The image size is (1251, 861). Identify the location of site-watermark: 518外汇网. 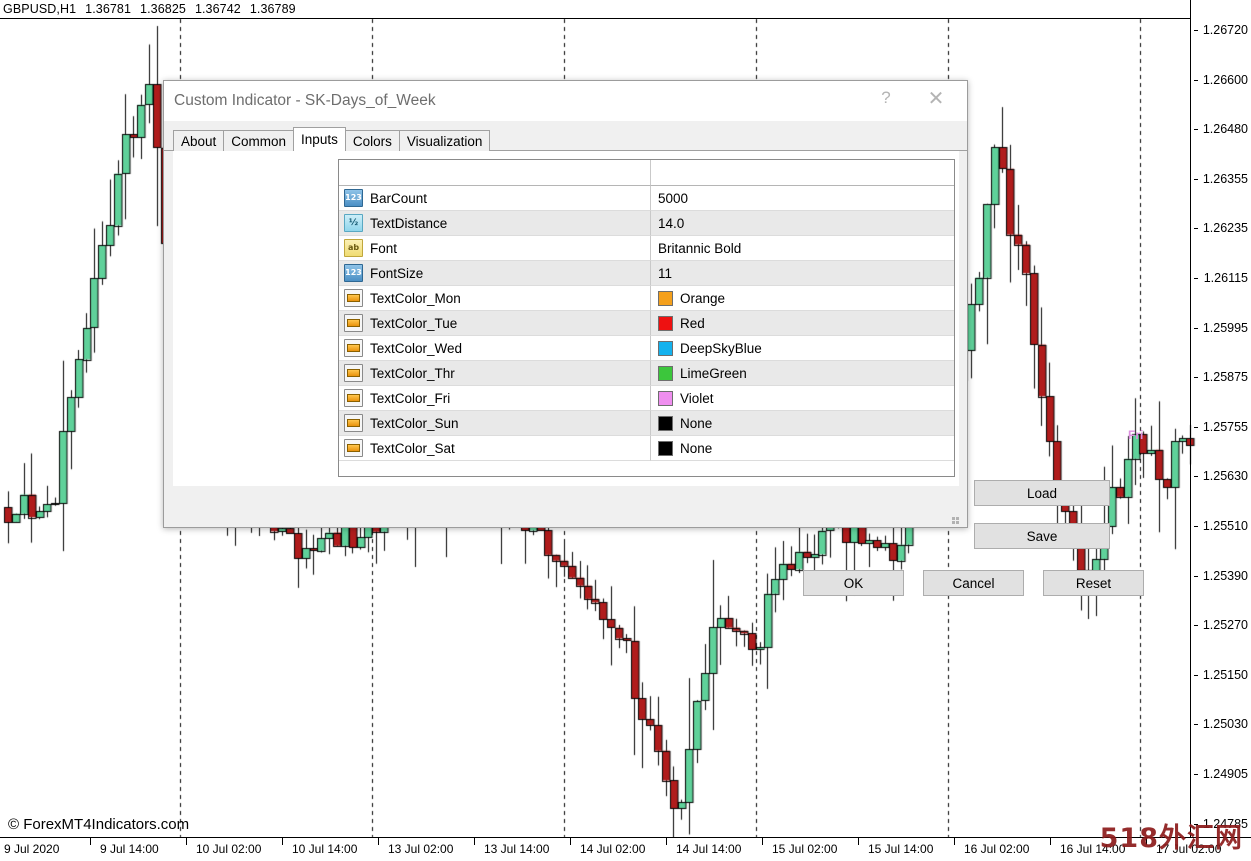
(1171, 838).